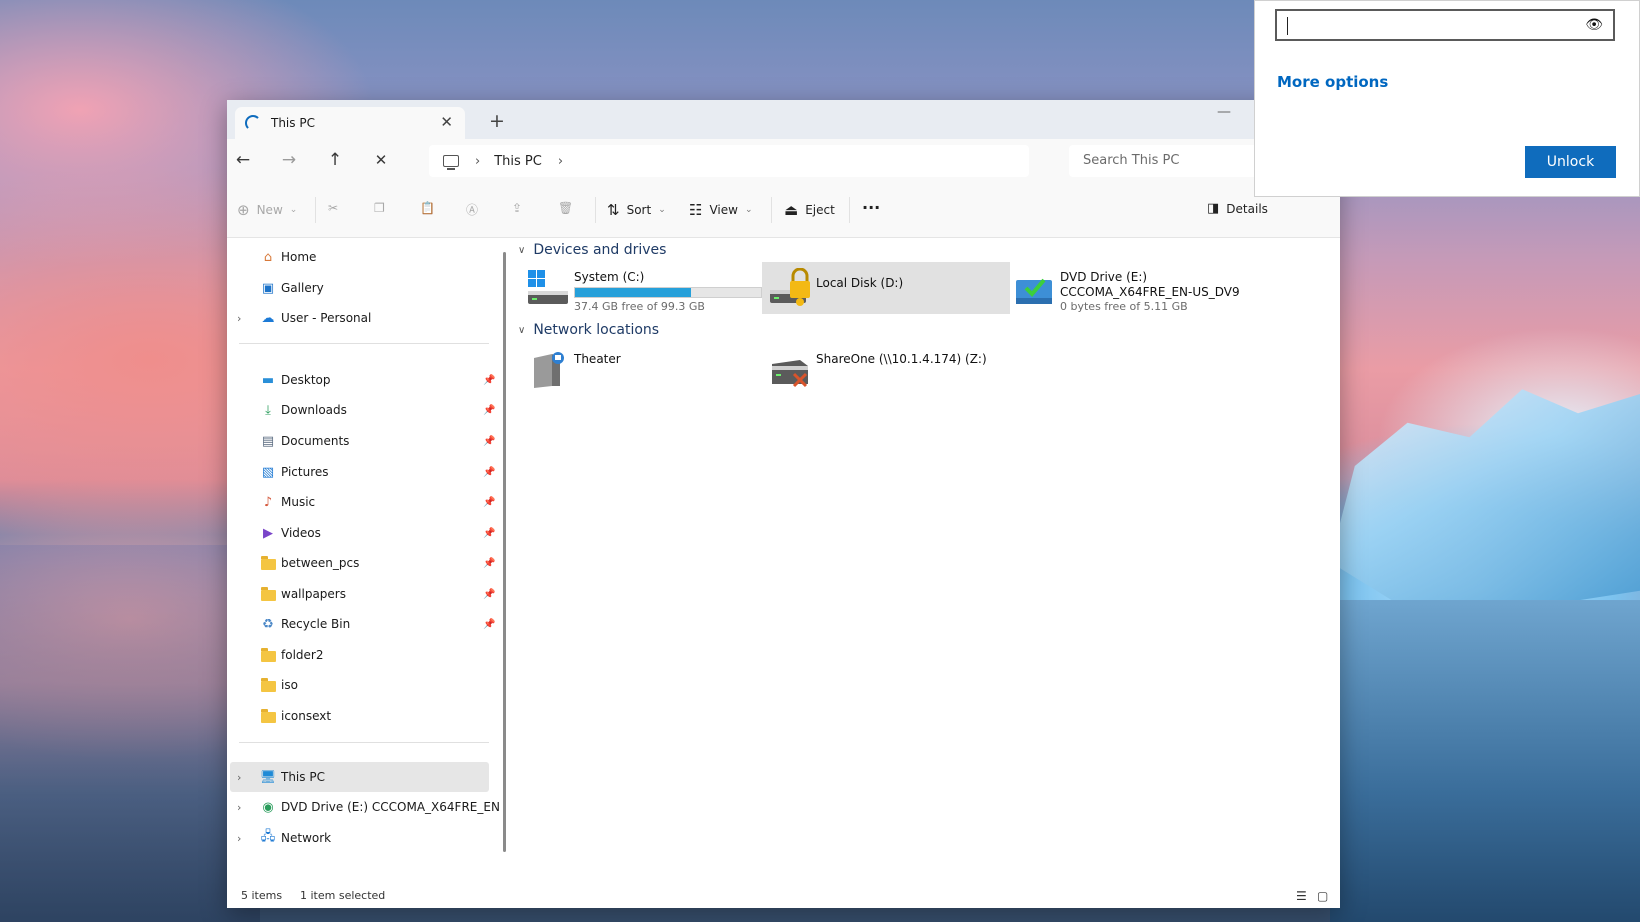 This screenshot has width=1640, height=922. Describe the element at coordinates (886, 288) in the screenshot. I see `drive-d: Local Disk (D:)` at that location.